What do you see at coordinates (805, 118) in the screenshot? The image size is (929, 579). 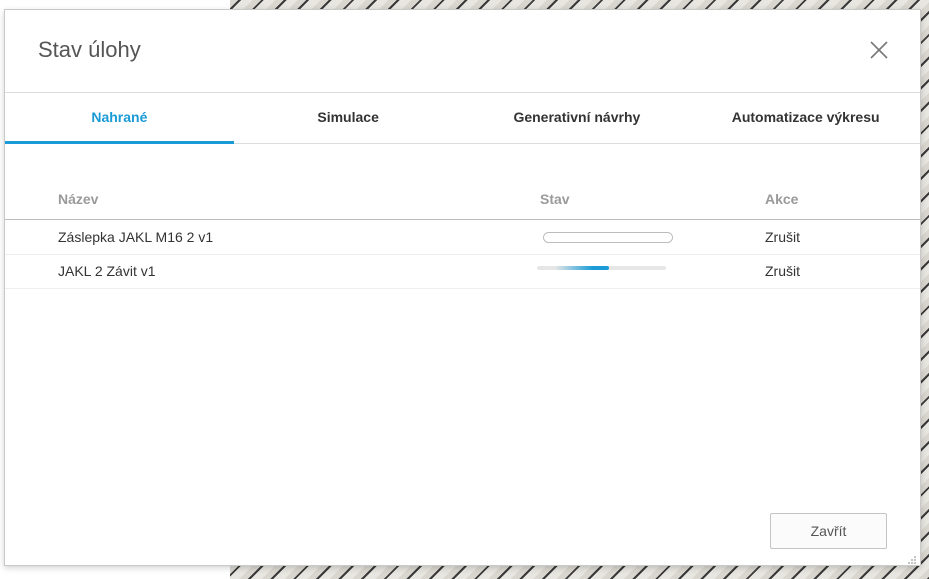 I see `tab-automatizace-vykresu: Automatizace výkresu` at bounding box center [805, 118].